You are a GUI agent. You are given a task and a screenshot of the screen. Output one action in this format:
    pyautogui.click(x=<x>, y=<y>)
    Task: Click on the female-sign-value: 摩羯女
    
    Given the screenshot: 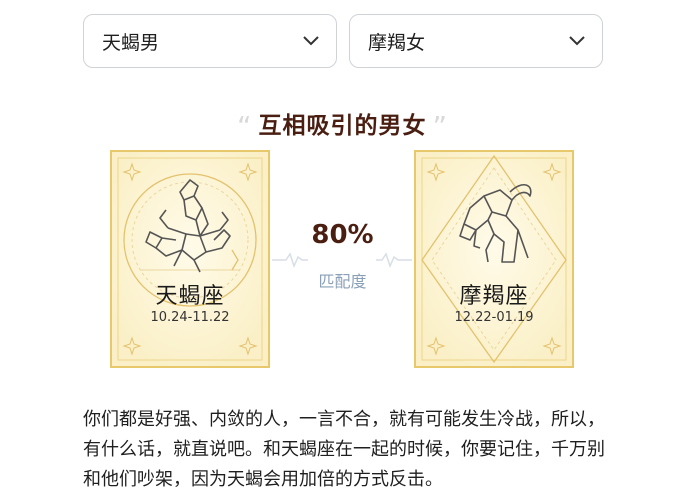 What is the action you would take?
    pyautogui.click(x=397, y=42)
    